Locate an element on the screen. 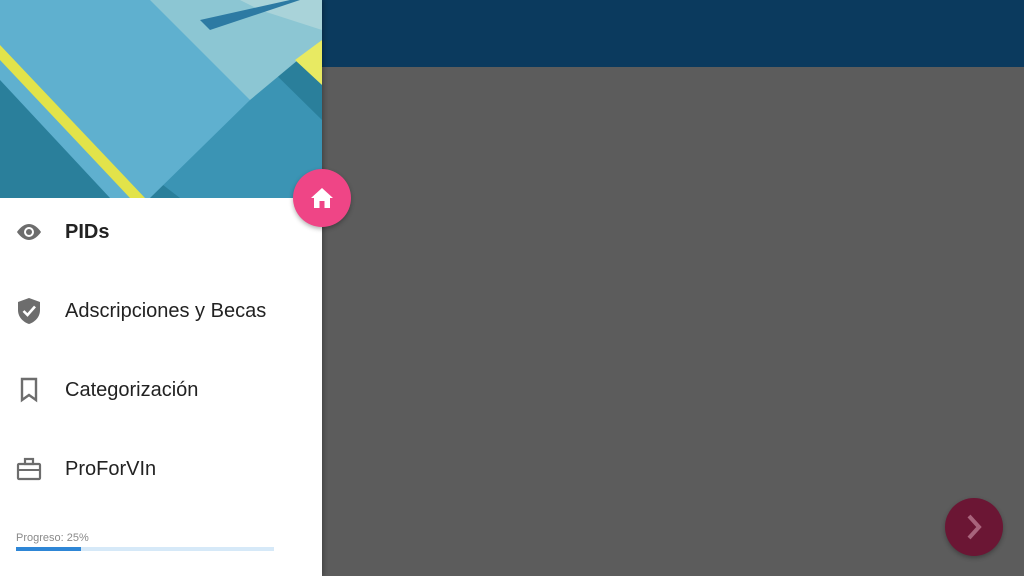 This screenshot has height=576, width=1024. drawer-header-image is located at coordinates (161, 99).